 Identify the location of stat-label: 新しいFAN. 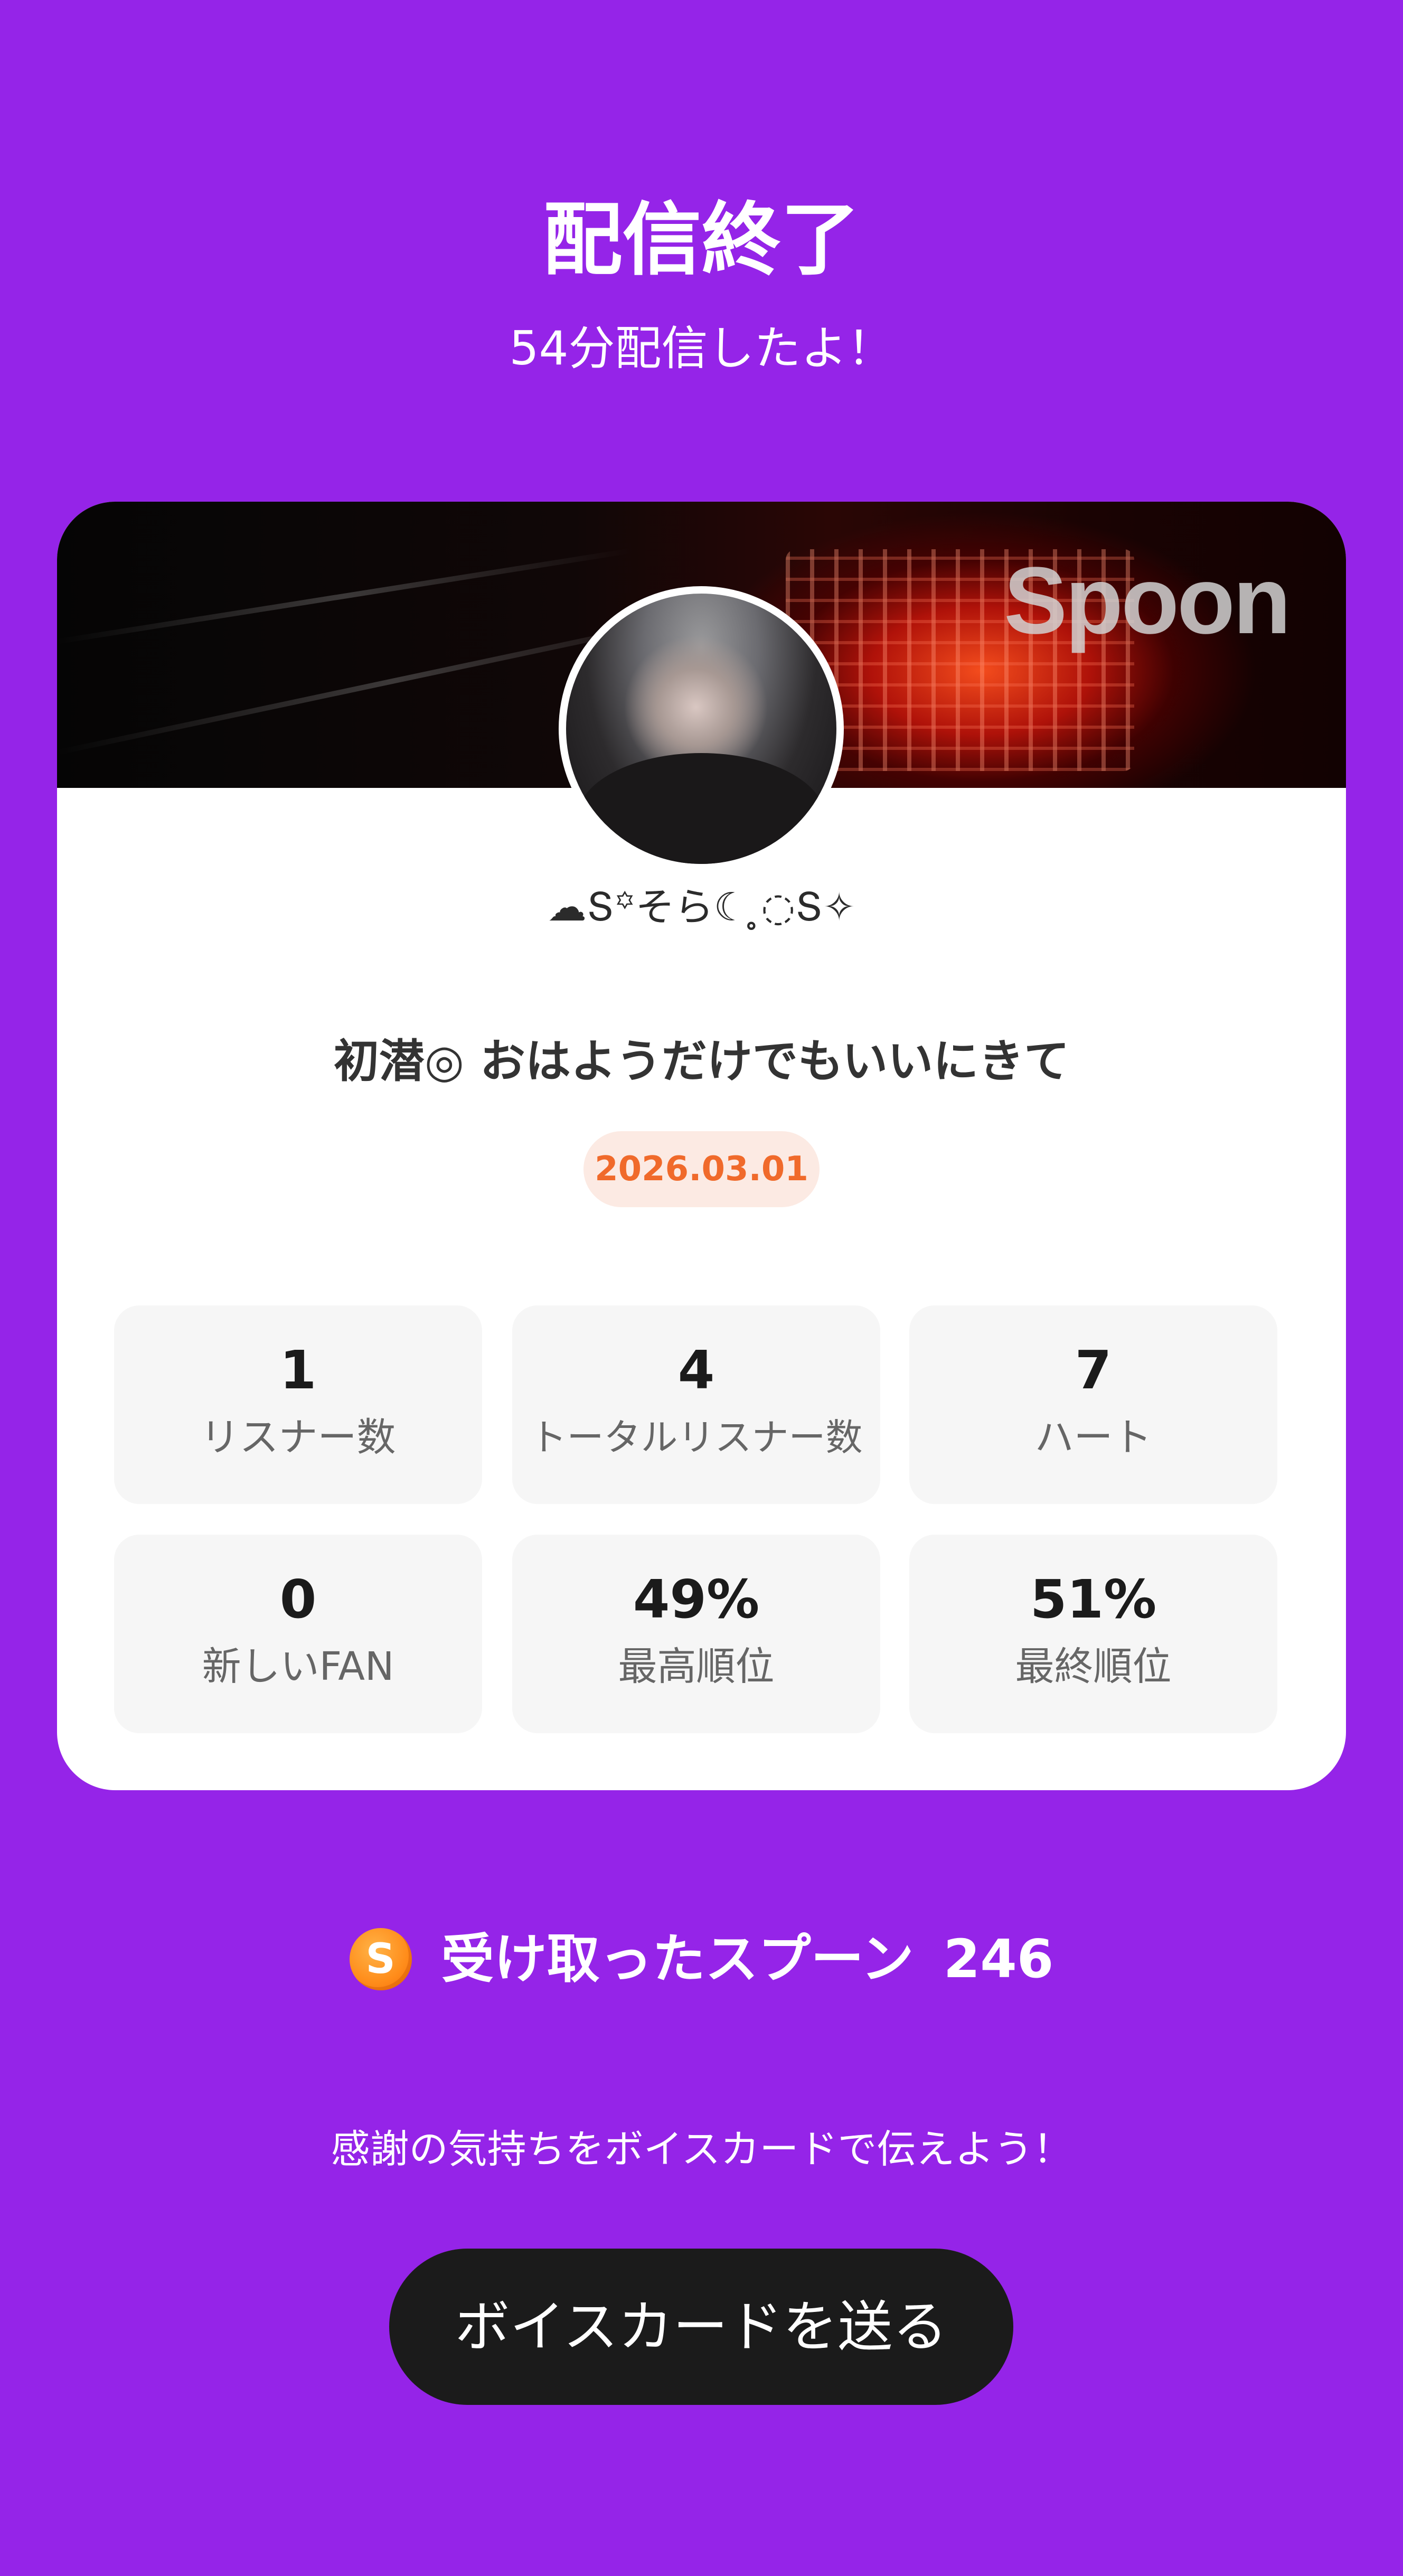
(298, 1666).